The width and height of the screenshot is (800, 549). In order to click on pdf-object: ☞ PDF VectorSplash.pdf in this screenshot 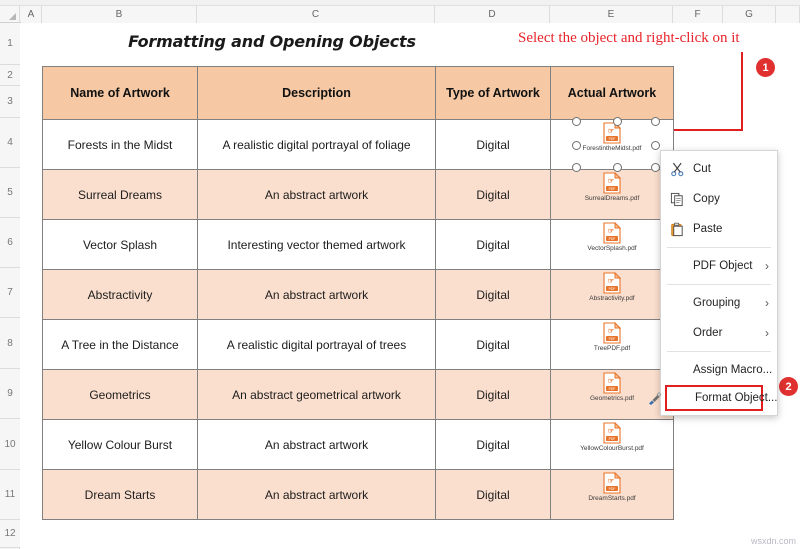, I will do `click(612, 237)`.